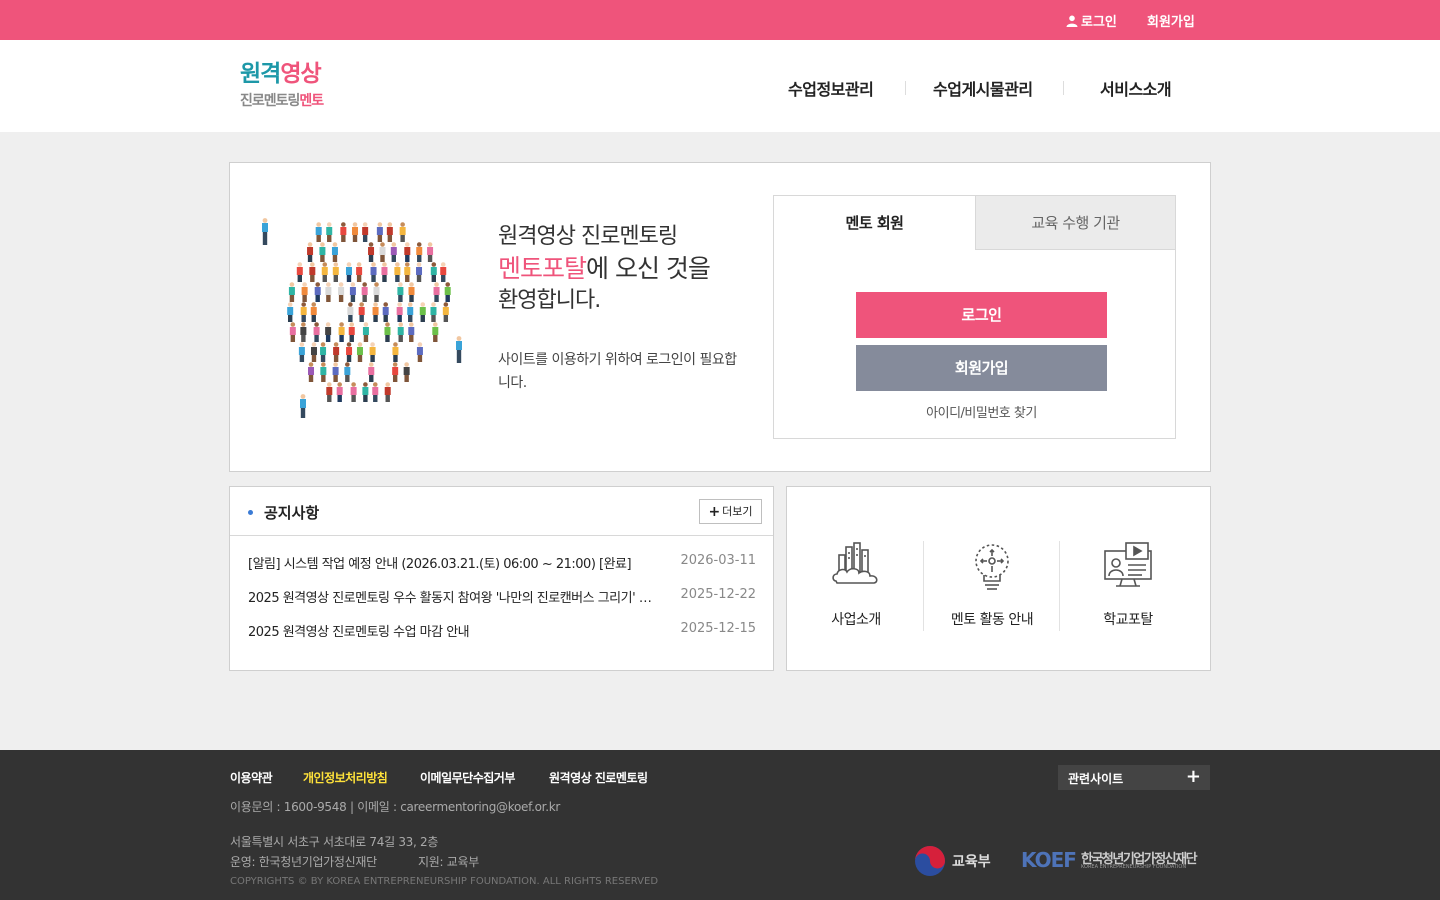 This screenshot has height=900, width=1440. What do you see at coordinates (831, 88) in the screenshot?
I see `nav-class-info: 수업정보관리` at bounding box center [831, 88].